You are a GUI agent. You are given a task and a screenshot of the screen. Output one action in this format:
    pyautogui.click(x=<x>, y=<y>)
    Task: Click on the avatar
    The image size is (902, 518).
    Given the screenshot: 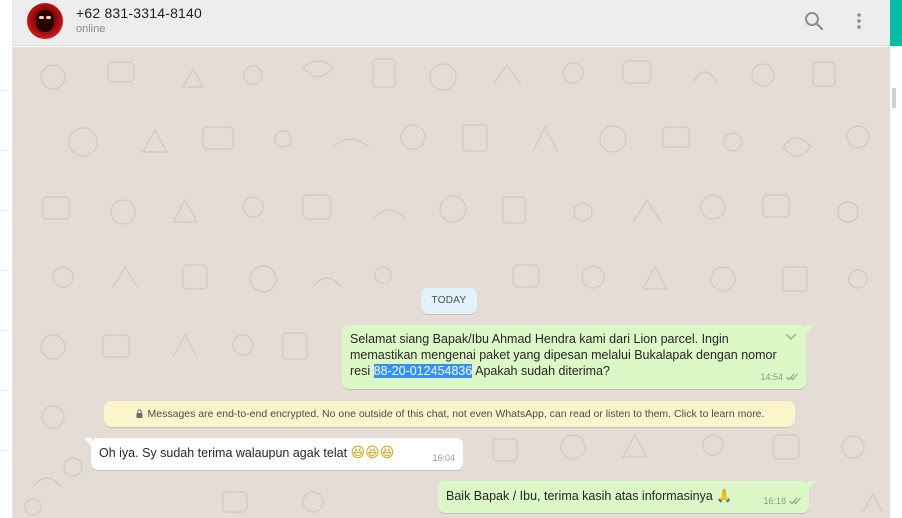 What is the action you would take?
    pyautogui.click(x=45, y=21)
    